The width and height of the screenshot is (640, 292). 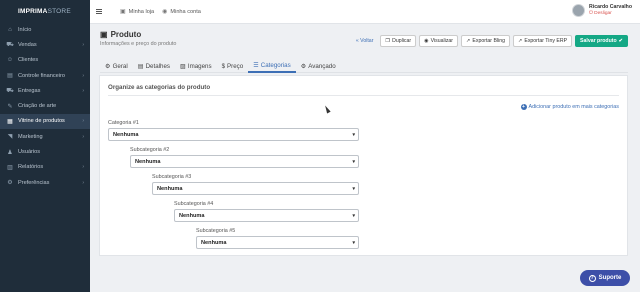 I want to click on export-bling-button: ↗ Exportar Bling, so click(x=485, y=41).